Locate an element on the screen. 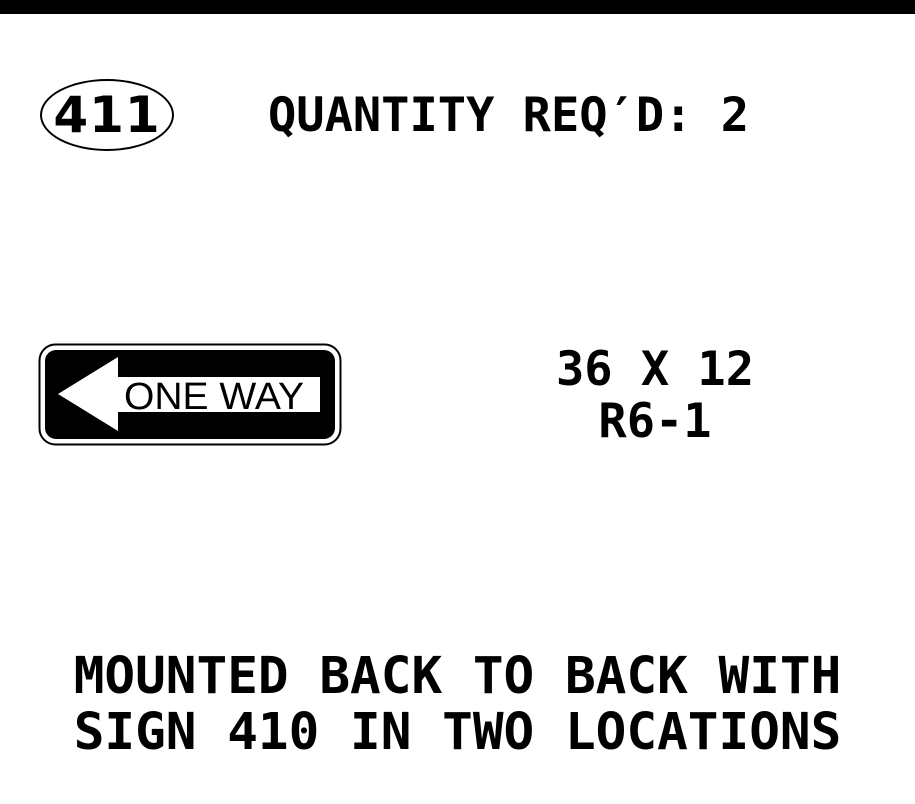 This screenshot has height=804, width=915. sign-number-oval: 411 is located at coordinates (107, 115).